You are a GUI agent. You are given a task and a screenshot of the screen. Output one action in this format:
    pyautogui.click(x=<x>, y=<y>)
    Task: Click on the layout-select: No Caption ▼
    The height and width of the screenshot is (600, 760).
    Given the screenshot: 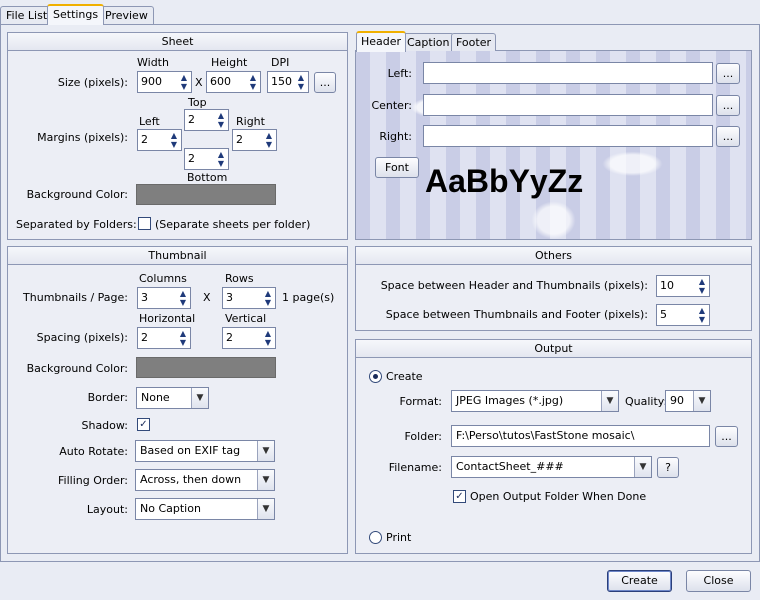 What is the action you would take?
    pyautogui.click(x=205, y=509)
    